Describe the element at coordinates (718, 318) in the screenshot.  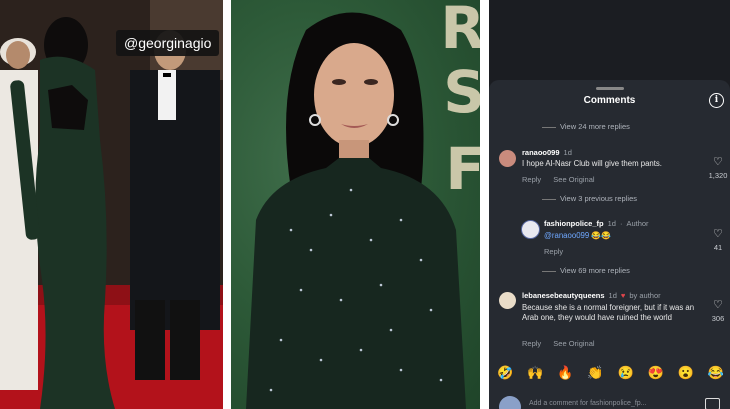
I see `like-count: 306` at that location.